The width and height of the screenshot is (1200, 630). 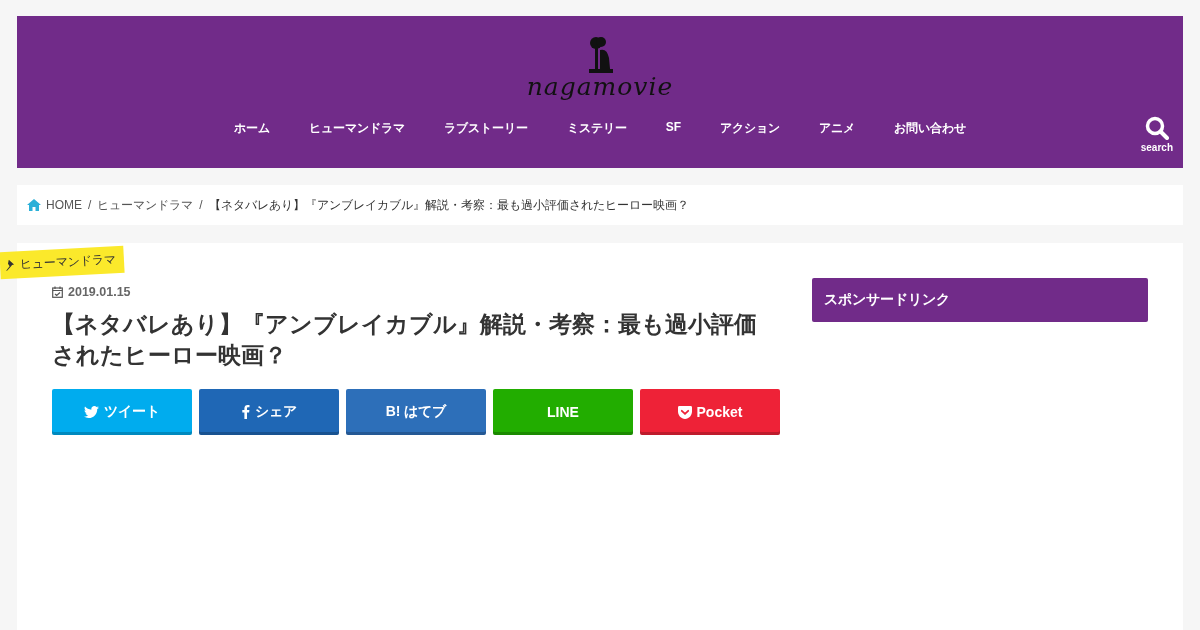 I want to click on bird-icon, so click(x=91, y=412).